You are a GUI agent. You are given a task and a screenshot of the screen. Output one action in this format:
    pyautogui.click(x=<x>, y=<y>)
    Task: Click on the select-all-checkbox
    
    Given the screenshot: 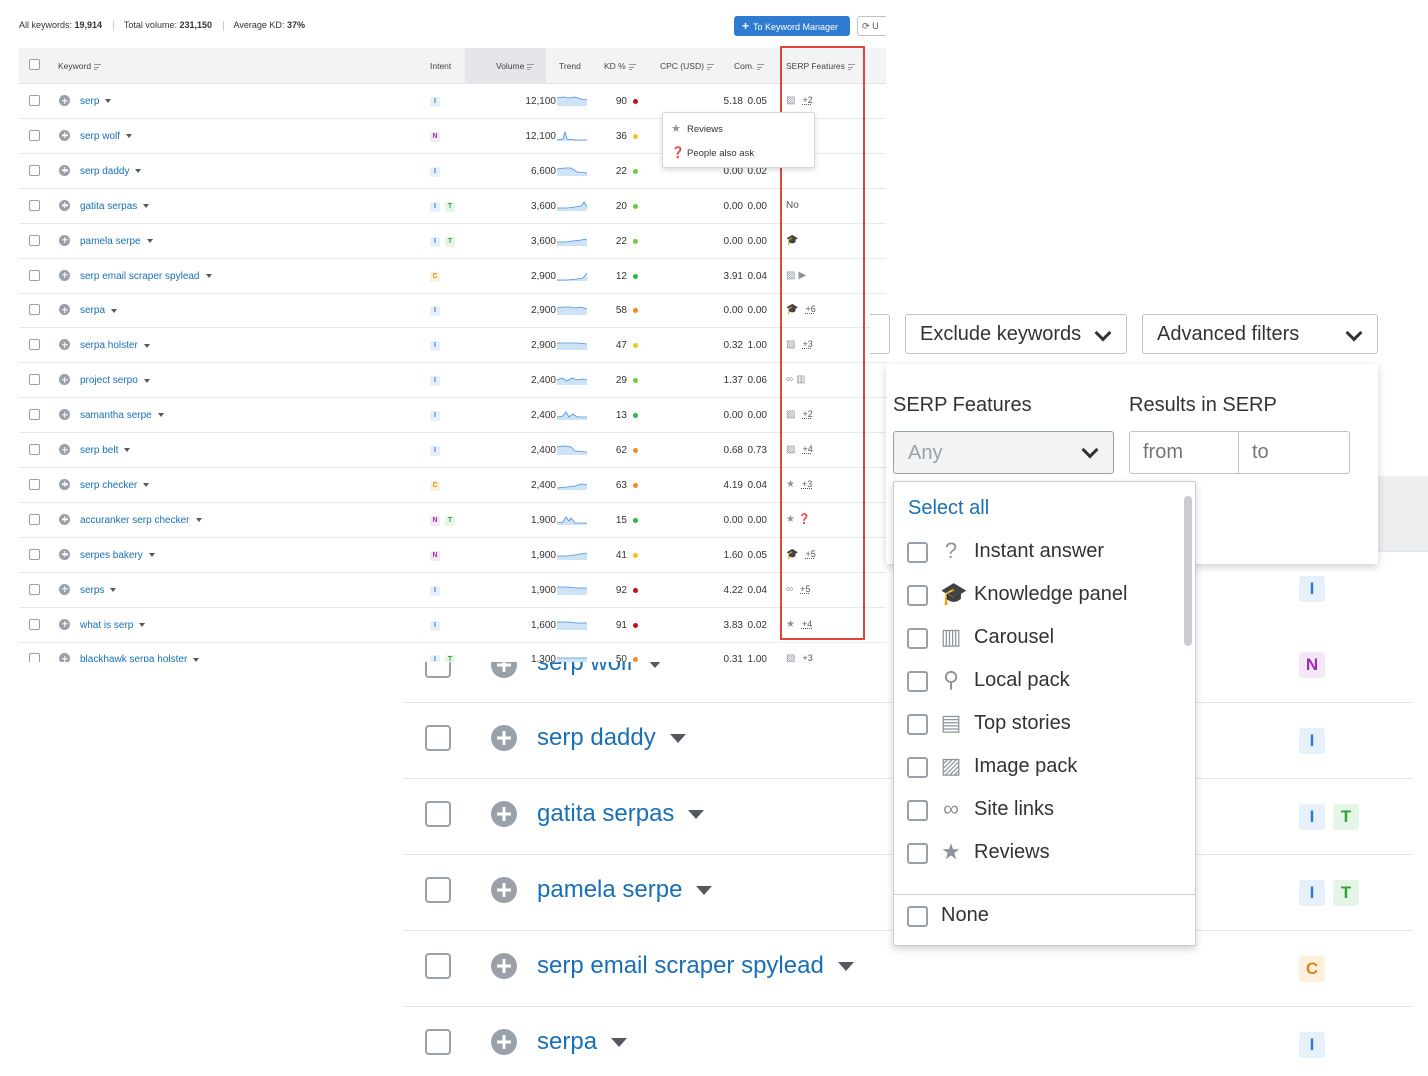 What is the action you would take?
    pyautogui.click(x=34, y=64)
    